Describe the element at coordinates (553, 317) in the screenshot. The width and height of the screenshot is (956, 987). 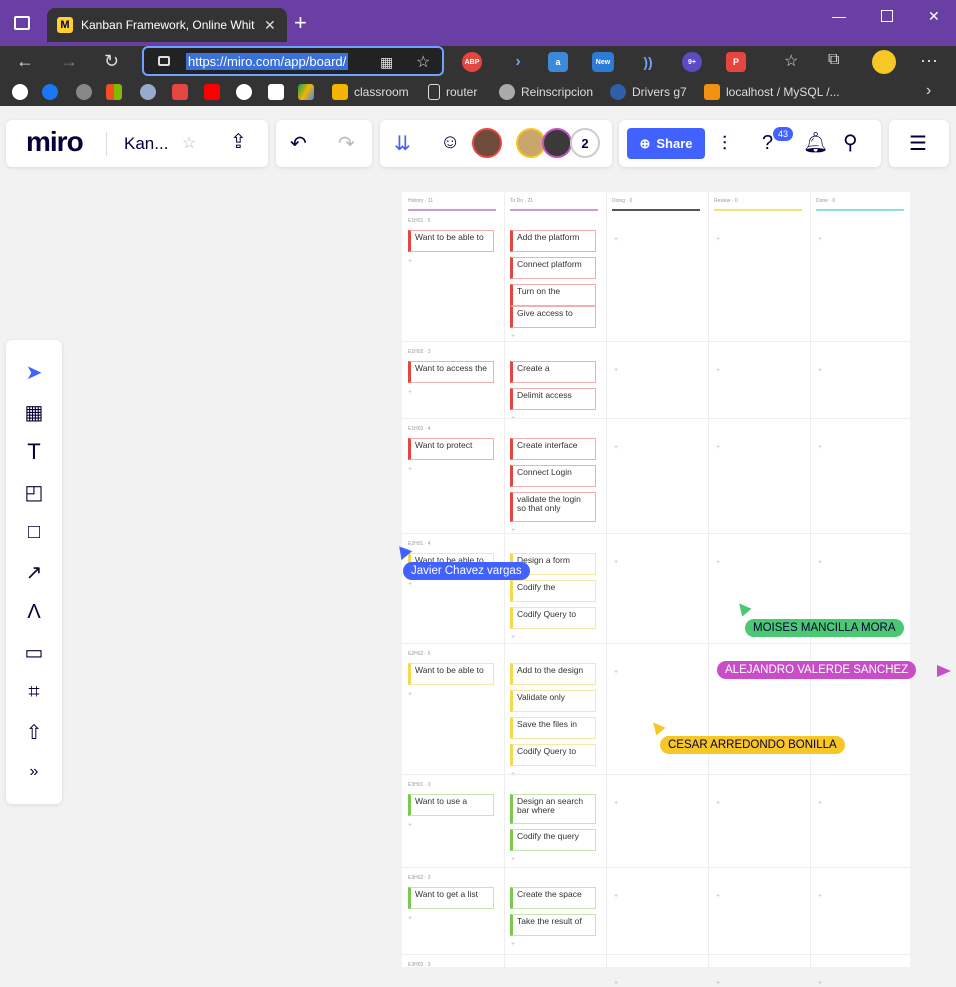
I see `task-card: Give access to` at that location.